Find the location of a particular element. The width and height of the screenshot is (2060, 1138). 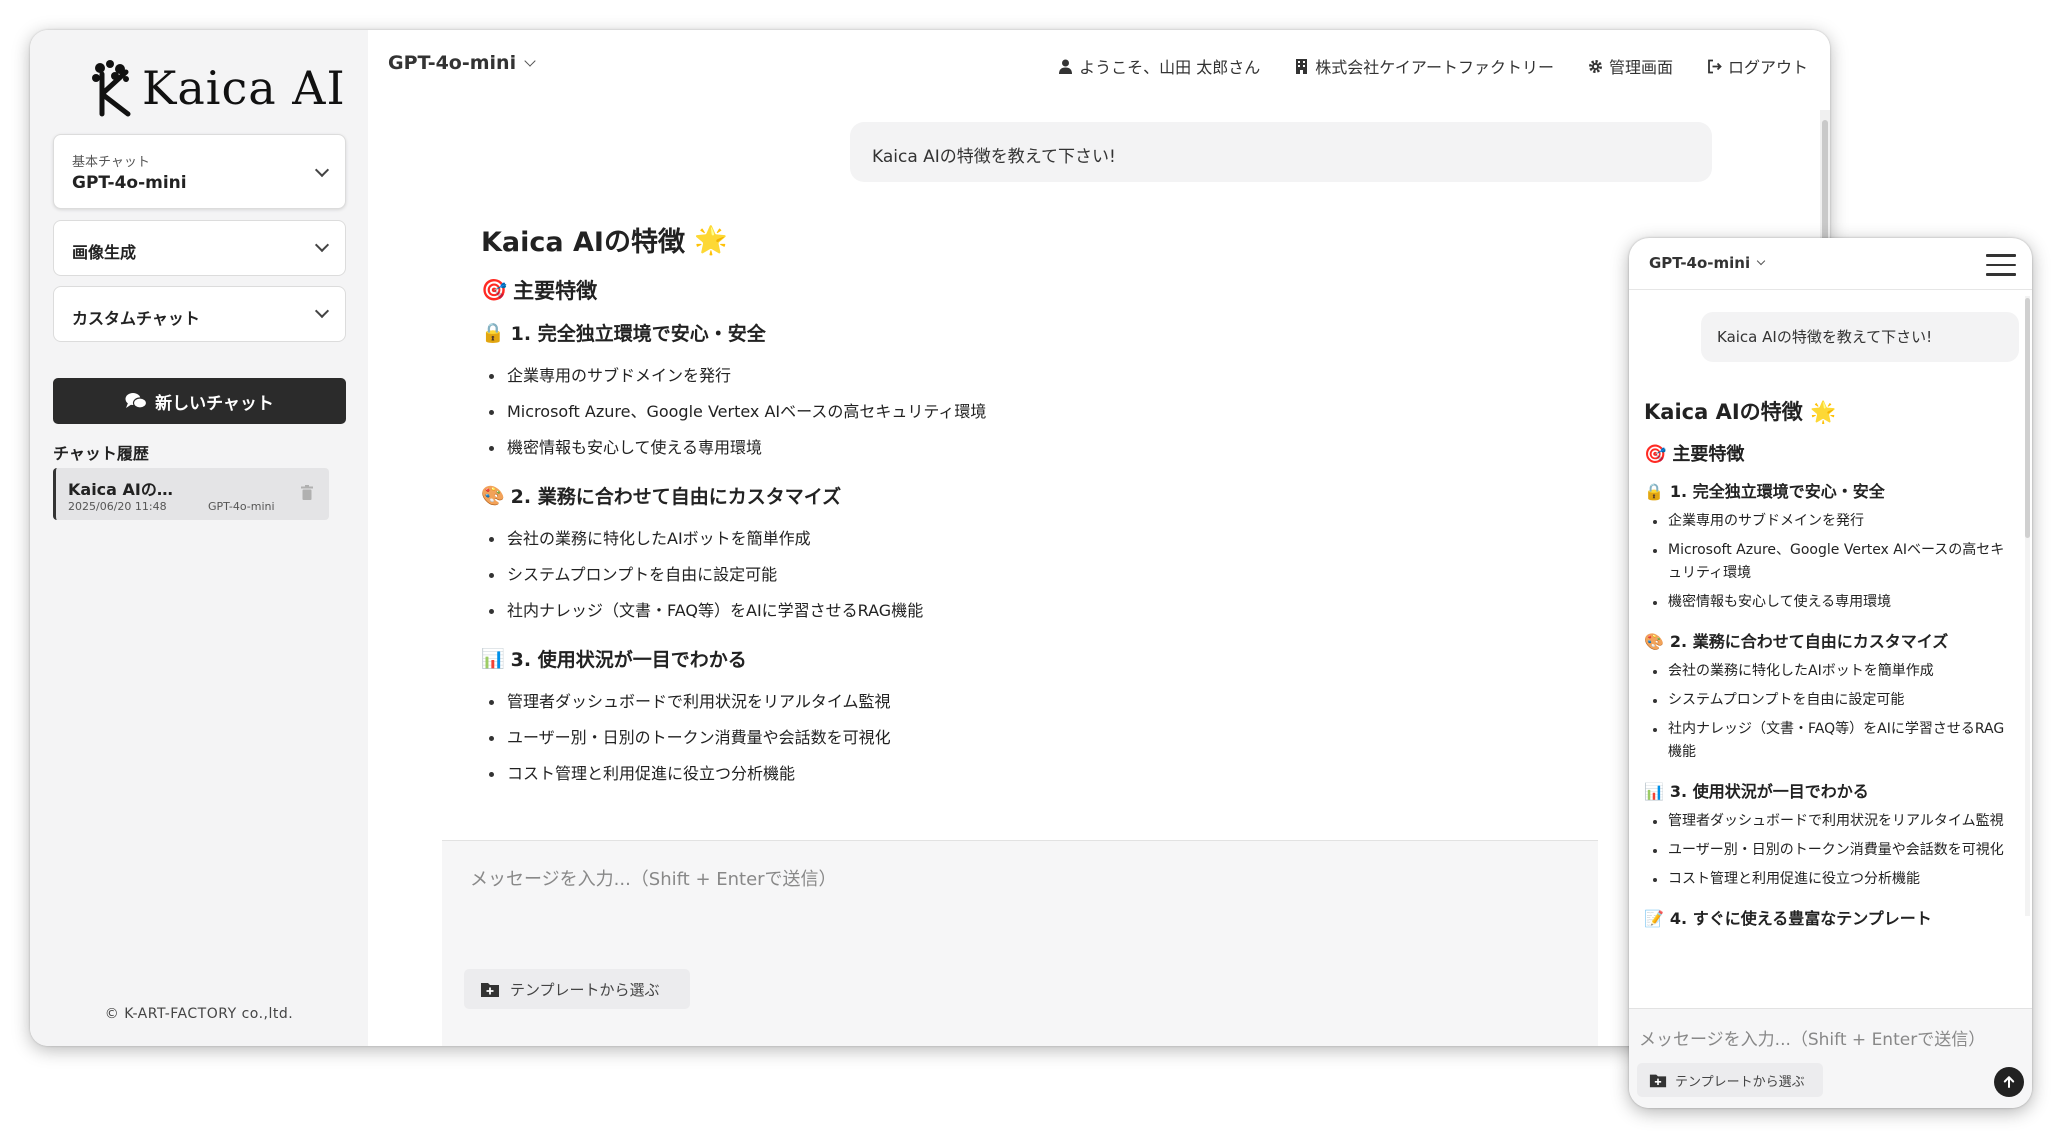

target-icon: 🎯 is located at coordinates (1655, 454).